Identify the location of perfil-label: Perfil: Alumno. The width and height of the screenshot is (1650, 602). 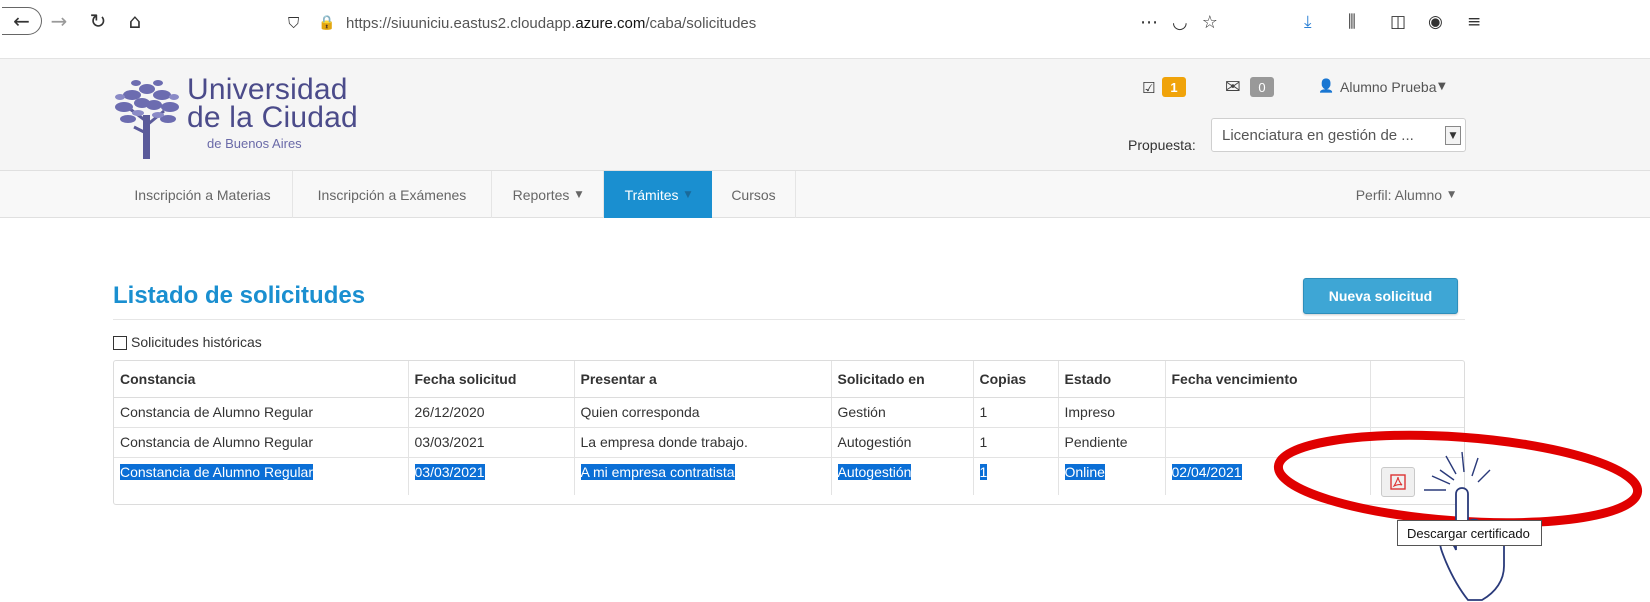
(1399, 194).